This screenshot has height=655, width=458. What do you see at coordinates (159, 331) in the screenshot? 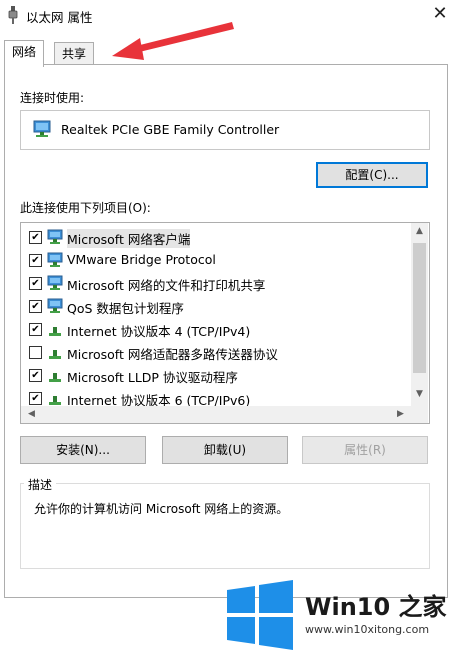
I see `item-label: Internet 协议版本 4 (TCP/IPv4)` at bounding box center [159, 331].